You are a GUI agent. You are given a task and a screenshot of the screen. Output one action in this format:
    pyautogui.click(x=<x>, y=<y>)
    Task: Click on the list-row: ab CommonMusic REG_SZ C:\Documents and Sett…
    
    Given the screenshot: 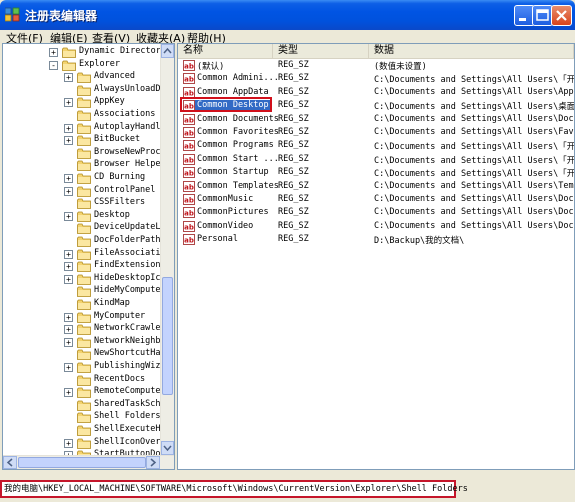 What is the action you would take?
    pyautogui.click(x=376, y=199)
    